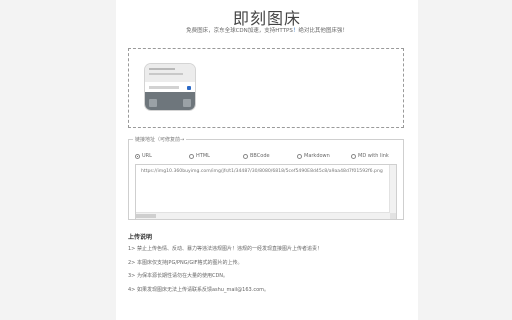 This screenshot has height=320, width=512. I want to click on resize-handle, so click(393, 216).